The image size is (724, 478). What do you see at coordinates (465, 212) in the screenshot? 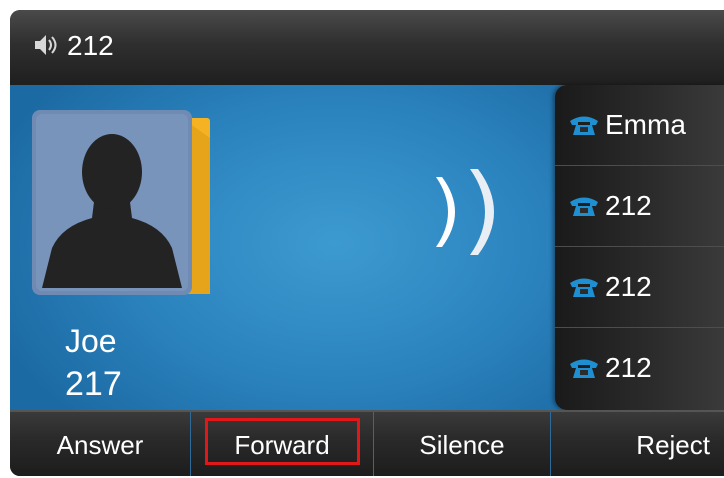
I see `ringing-waves-icon` at bounding box center [465, 212].